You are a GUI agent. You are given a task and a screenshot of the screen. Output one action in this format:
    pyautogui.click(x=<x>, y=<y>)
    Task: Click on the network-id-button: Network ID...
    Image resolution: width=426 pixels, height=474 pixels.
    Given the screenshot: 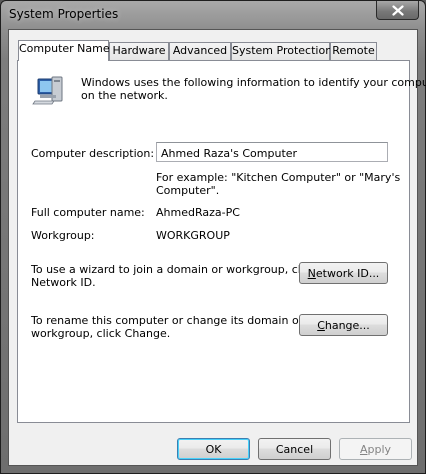 What is the action you would take?
    pyautogui.click(x=343, y=273)
    